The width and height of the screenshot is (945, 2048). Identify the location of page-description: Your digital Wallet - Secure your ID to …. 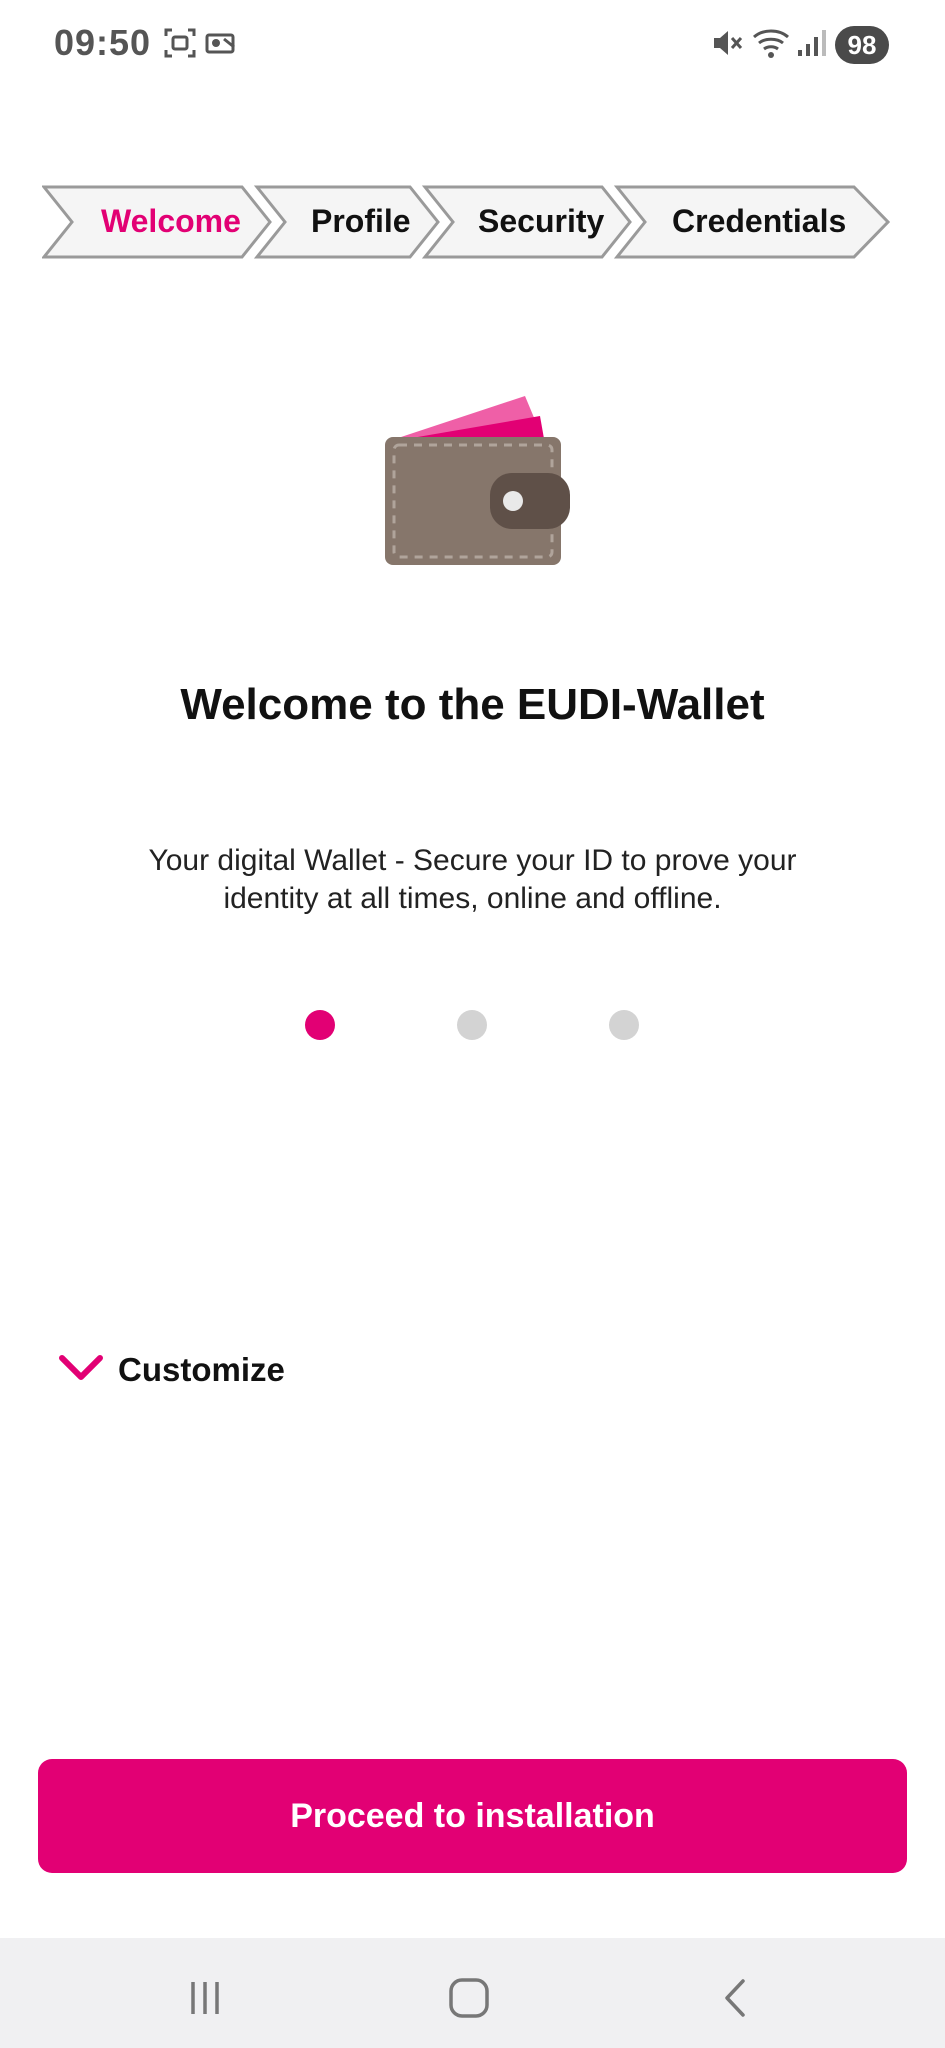
(472, 879).